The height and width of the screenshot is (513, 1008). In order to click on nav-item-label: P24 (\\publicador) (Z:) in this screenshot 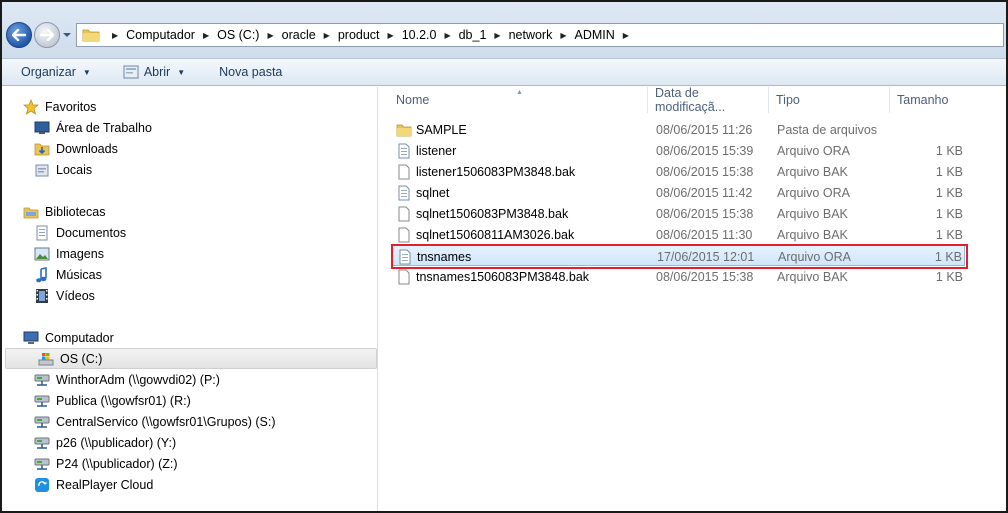, I will do `click(117, 463)`.